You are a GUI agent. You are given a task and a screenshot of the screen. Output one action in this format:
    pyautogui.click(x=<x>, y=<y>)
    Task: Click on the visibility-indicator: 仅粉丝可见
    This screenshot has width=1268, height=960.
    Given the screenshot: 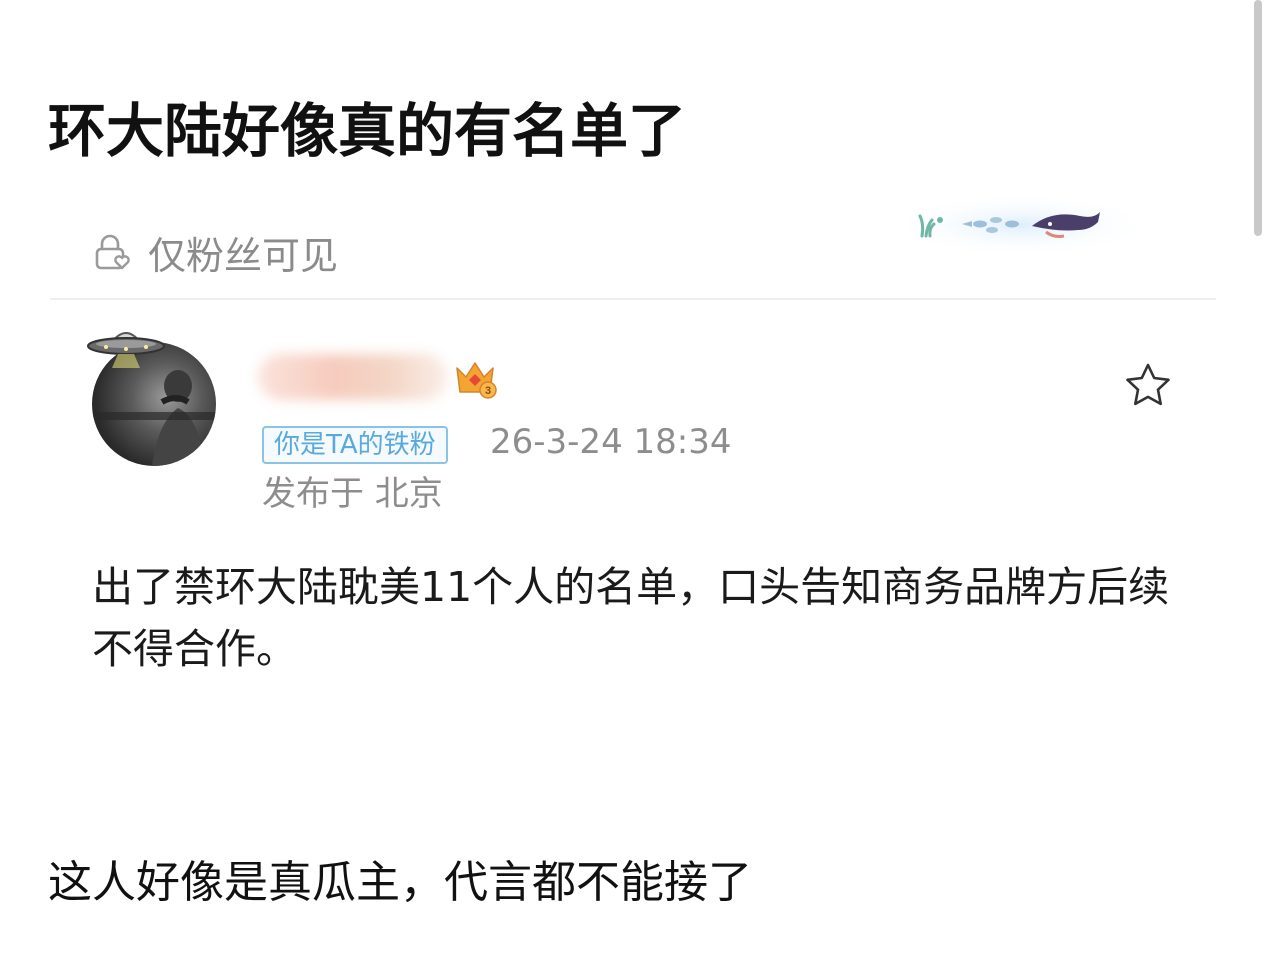 What is the action you would take?
    pyautogui.click(x=214, y=252)
    